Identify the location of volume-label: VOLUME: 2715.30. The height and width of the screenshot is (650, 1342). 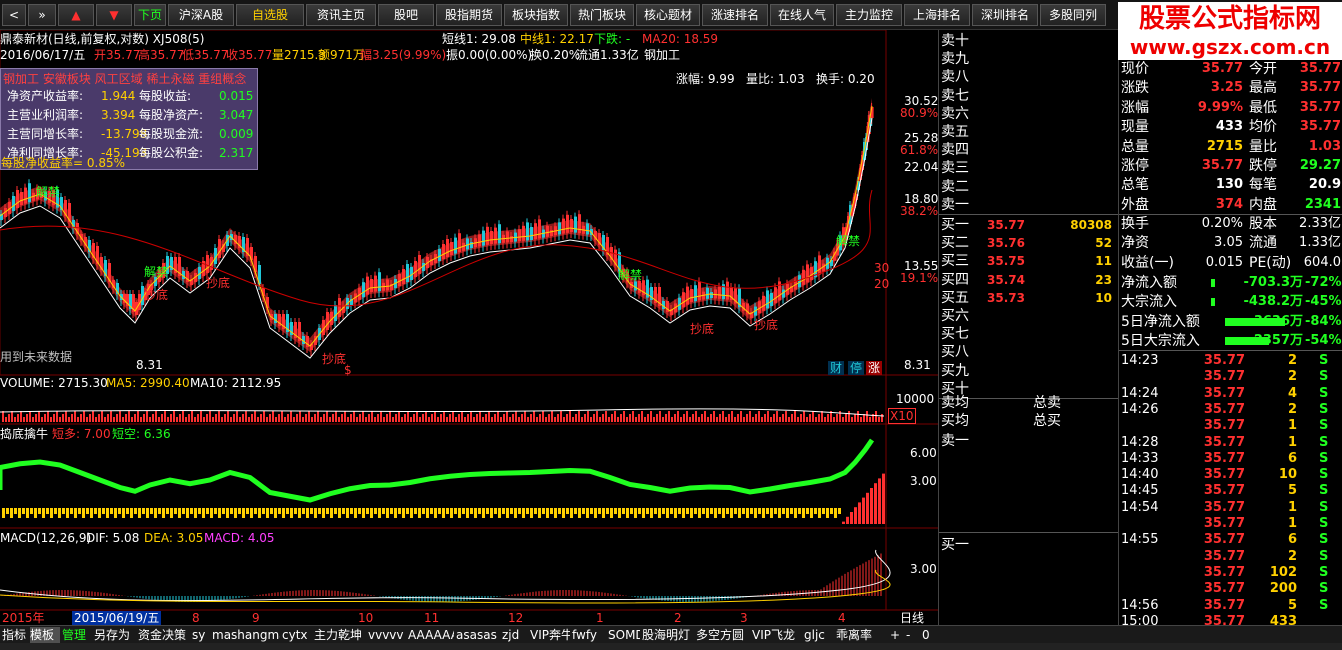
(54, 383).